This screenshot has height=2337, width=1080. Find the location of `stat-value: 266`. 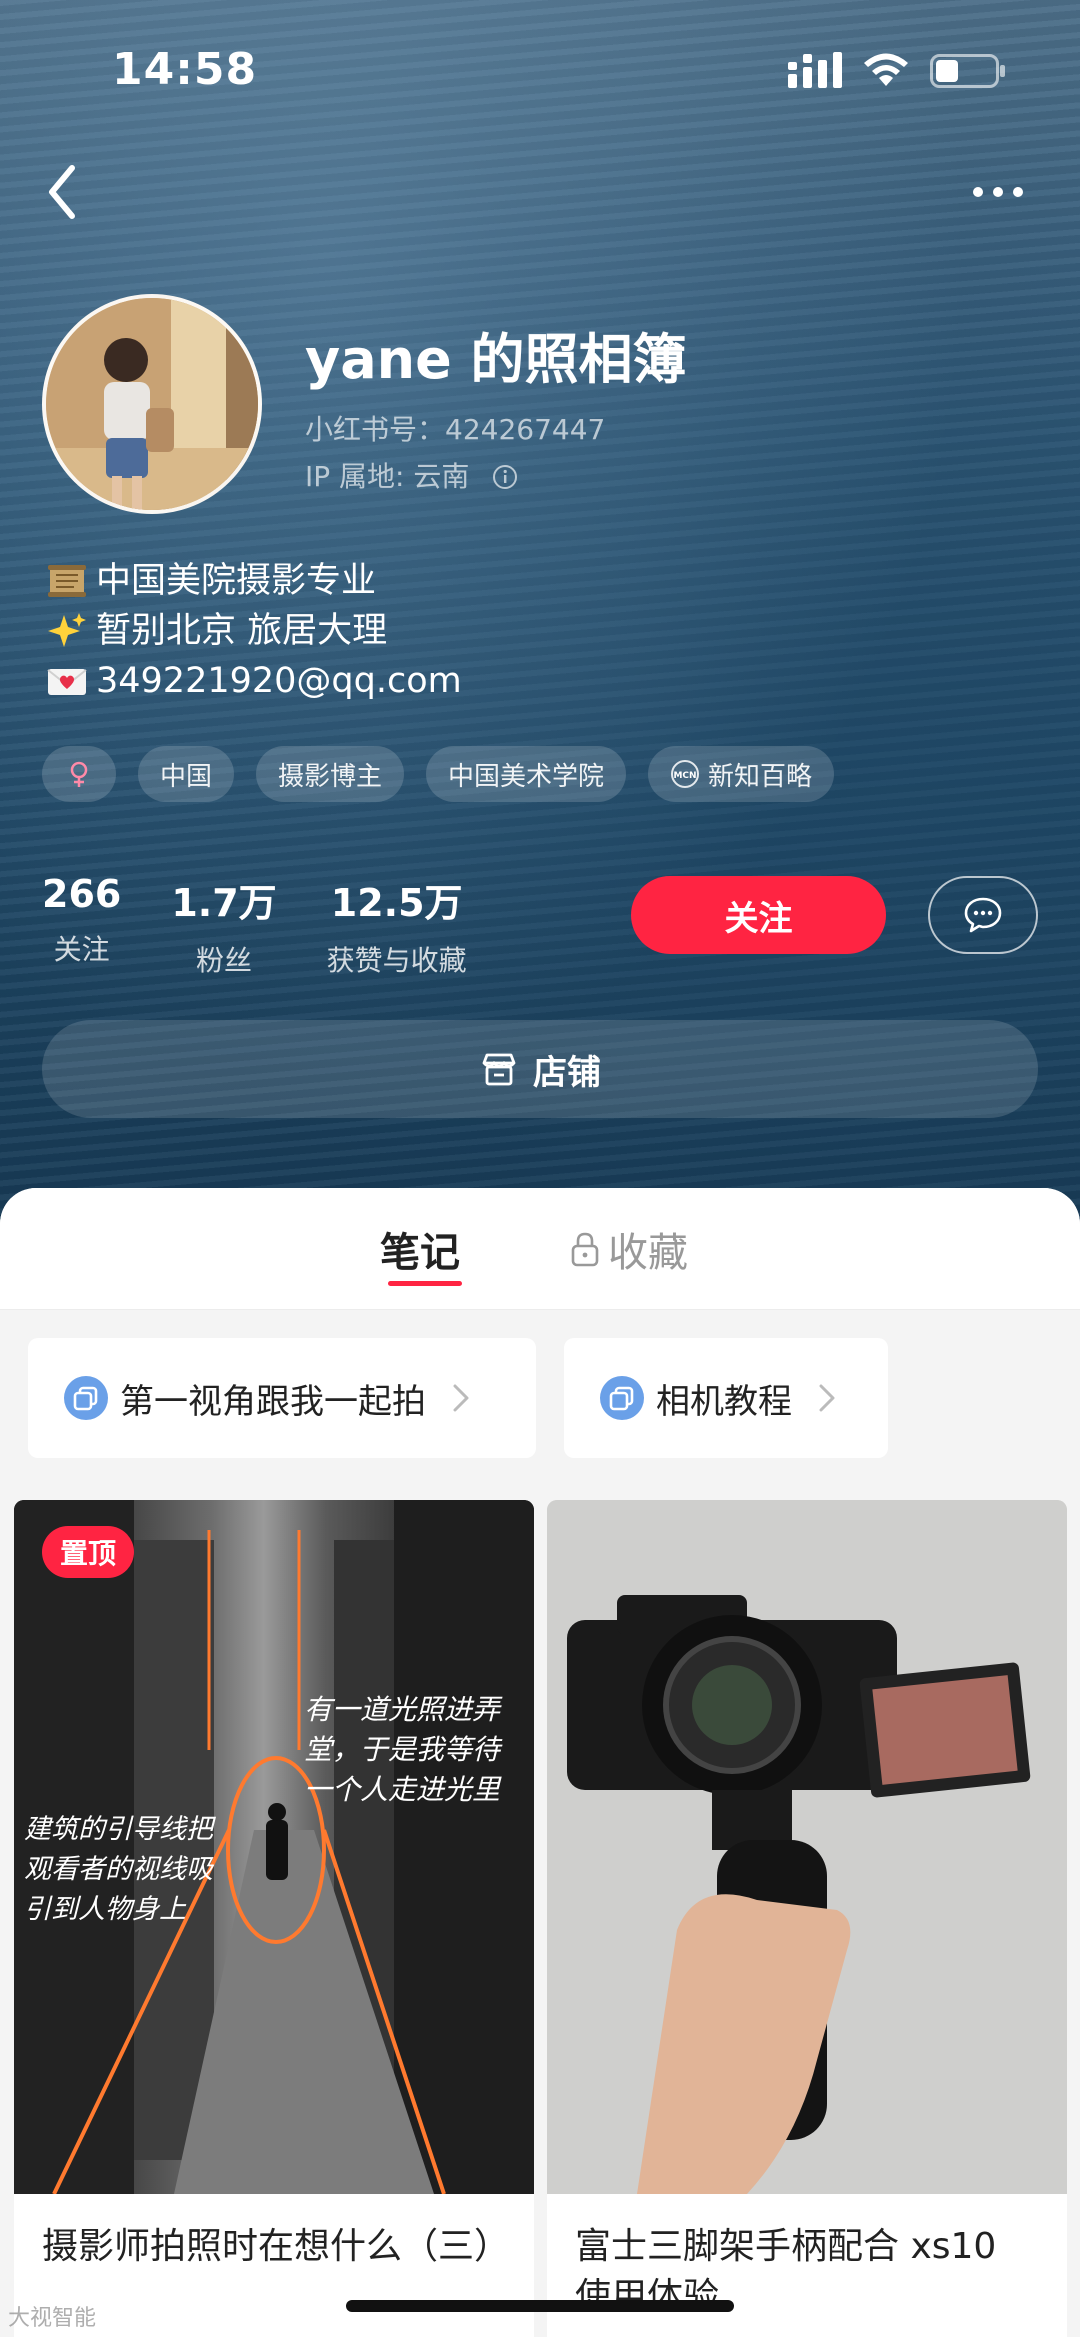

stat-value: 266 is located at coordinates (82, 894).